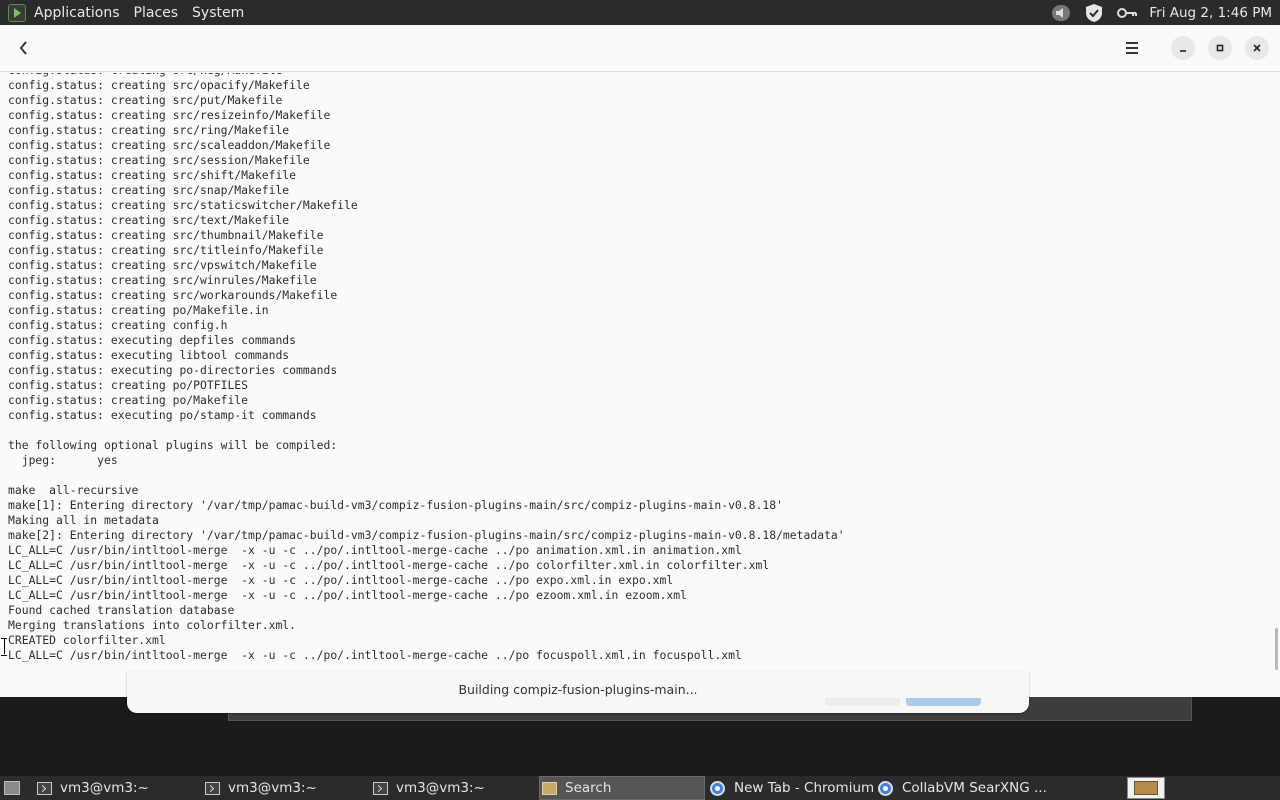  What do you see at coordinates (943, 702) in the screenshot?
I see `apply-button` at bounding box center [943, 702].